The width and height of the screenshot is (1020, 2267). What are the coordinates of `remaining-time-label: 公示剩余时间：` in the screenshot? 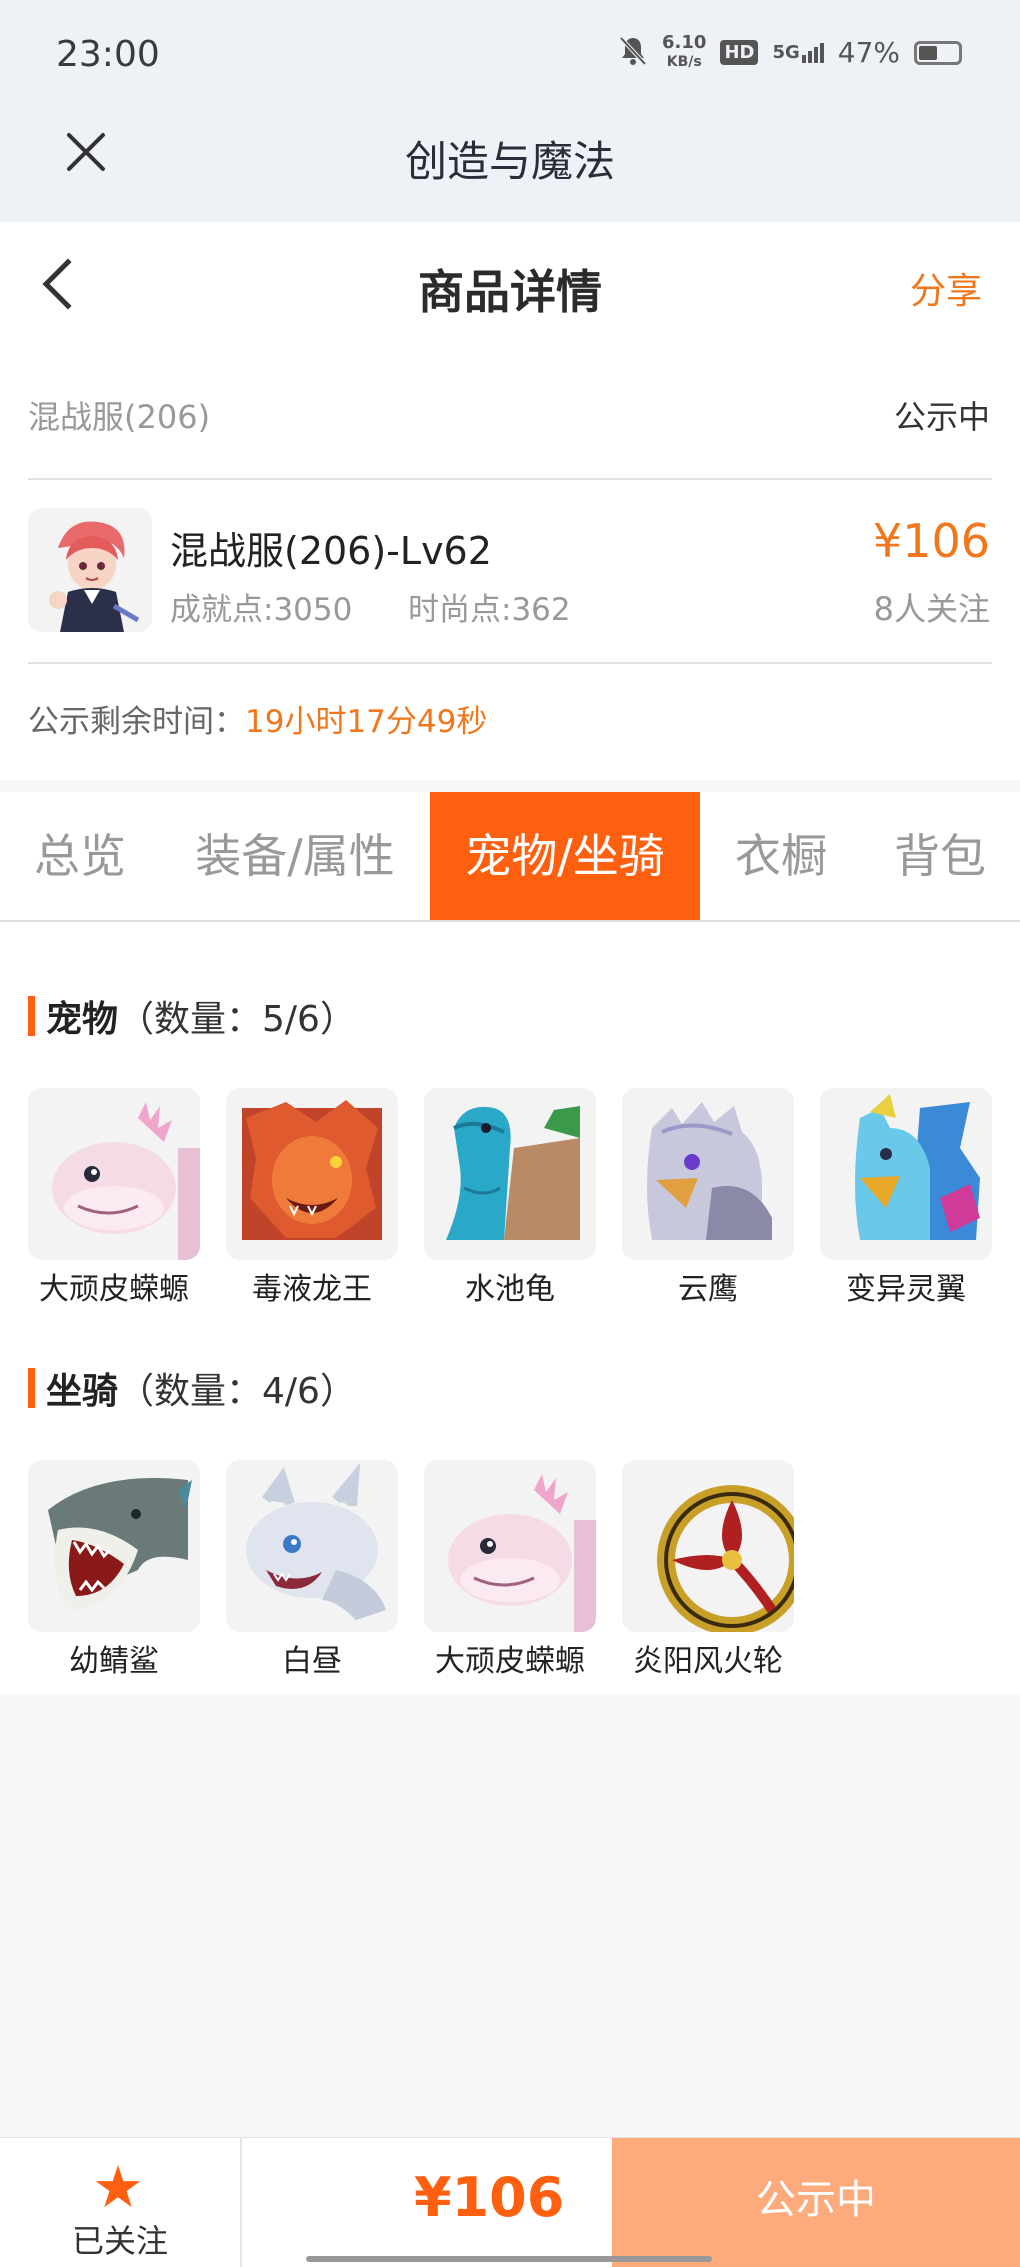 It's located at (136, 722).